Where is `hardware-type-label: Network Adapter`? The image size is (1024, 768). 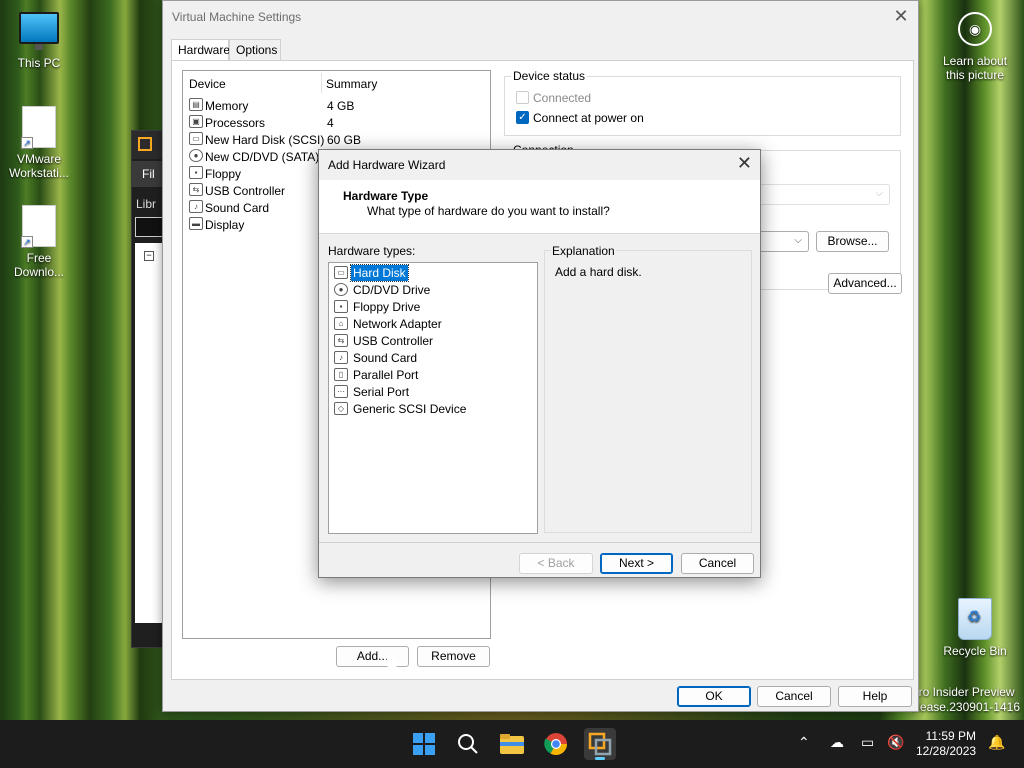
hardware-type-label: Network Adapter is located at coordinates (397, 324).